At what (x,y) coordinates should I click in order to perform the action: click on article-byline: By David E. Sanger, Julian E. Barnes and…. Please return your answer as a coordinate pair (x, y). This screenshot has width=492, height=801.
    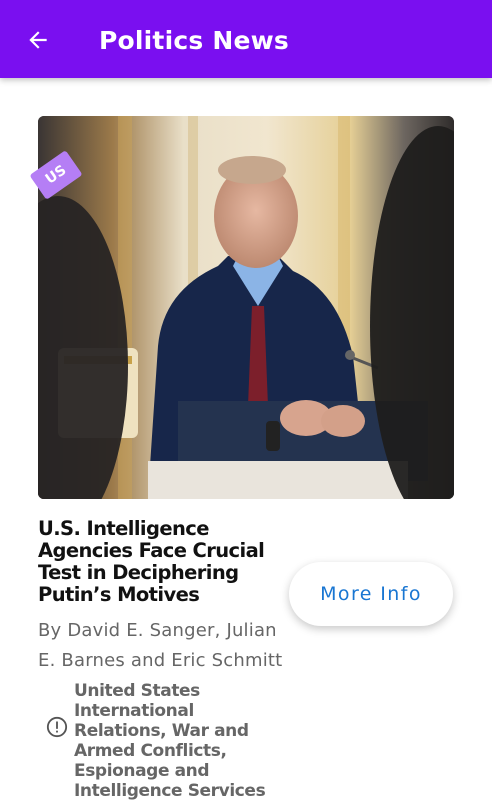
    Looking at the image, I should click on (160, 645).